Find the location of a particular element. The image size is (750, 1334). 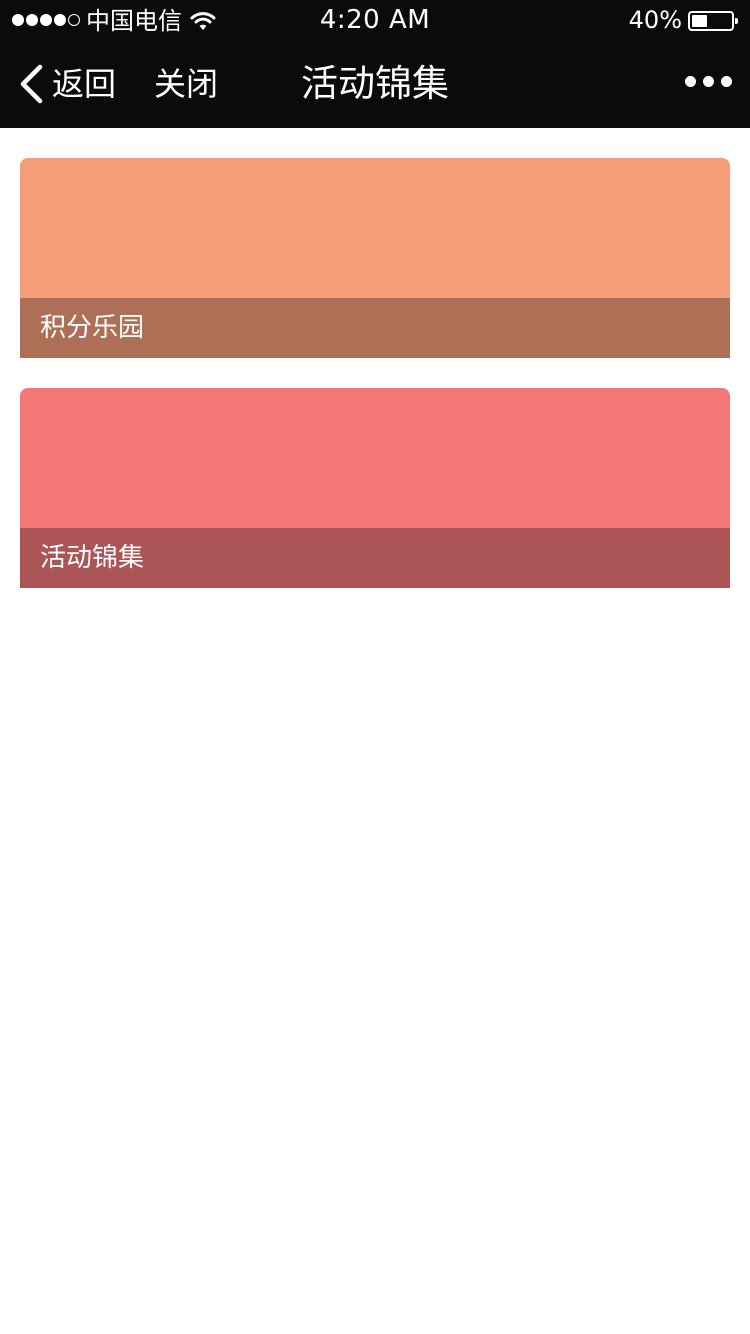

battery-percentage: 40% is located at coordinates (655, 20).